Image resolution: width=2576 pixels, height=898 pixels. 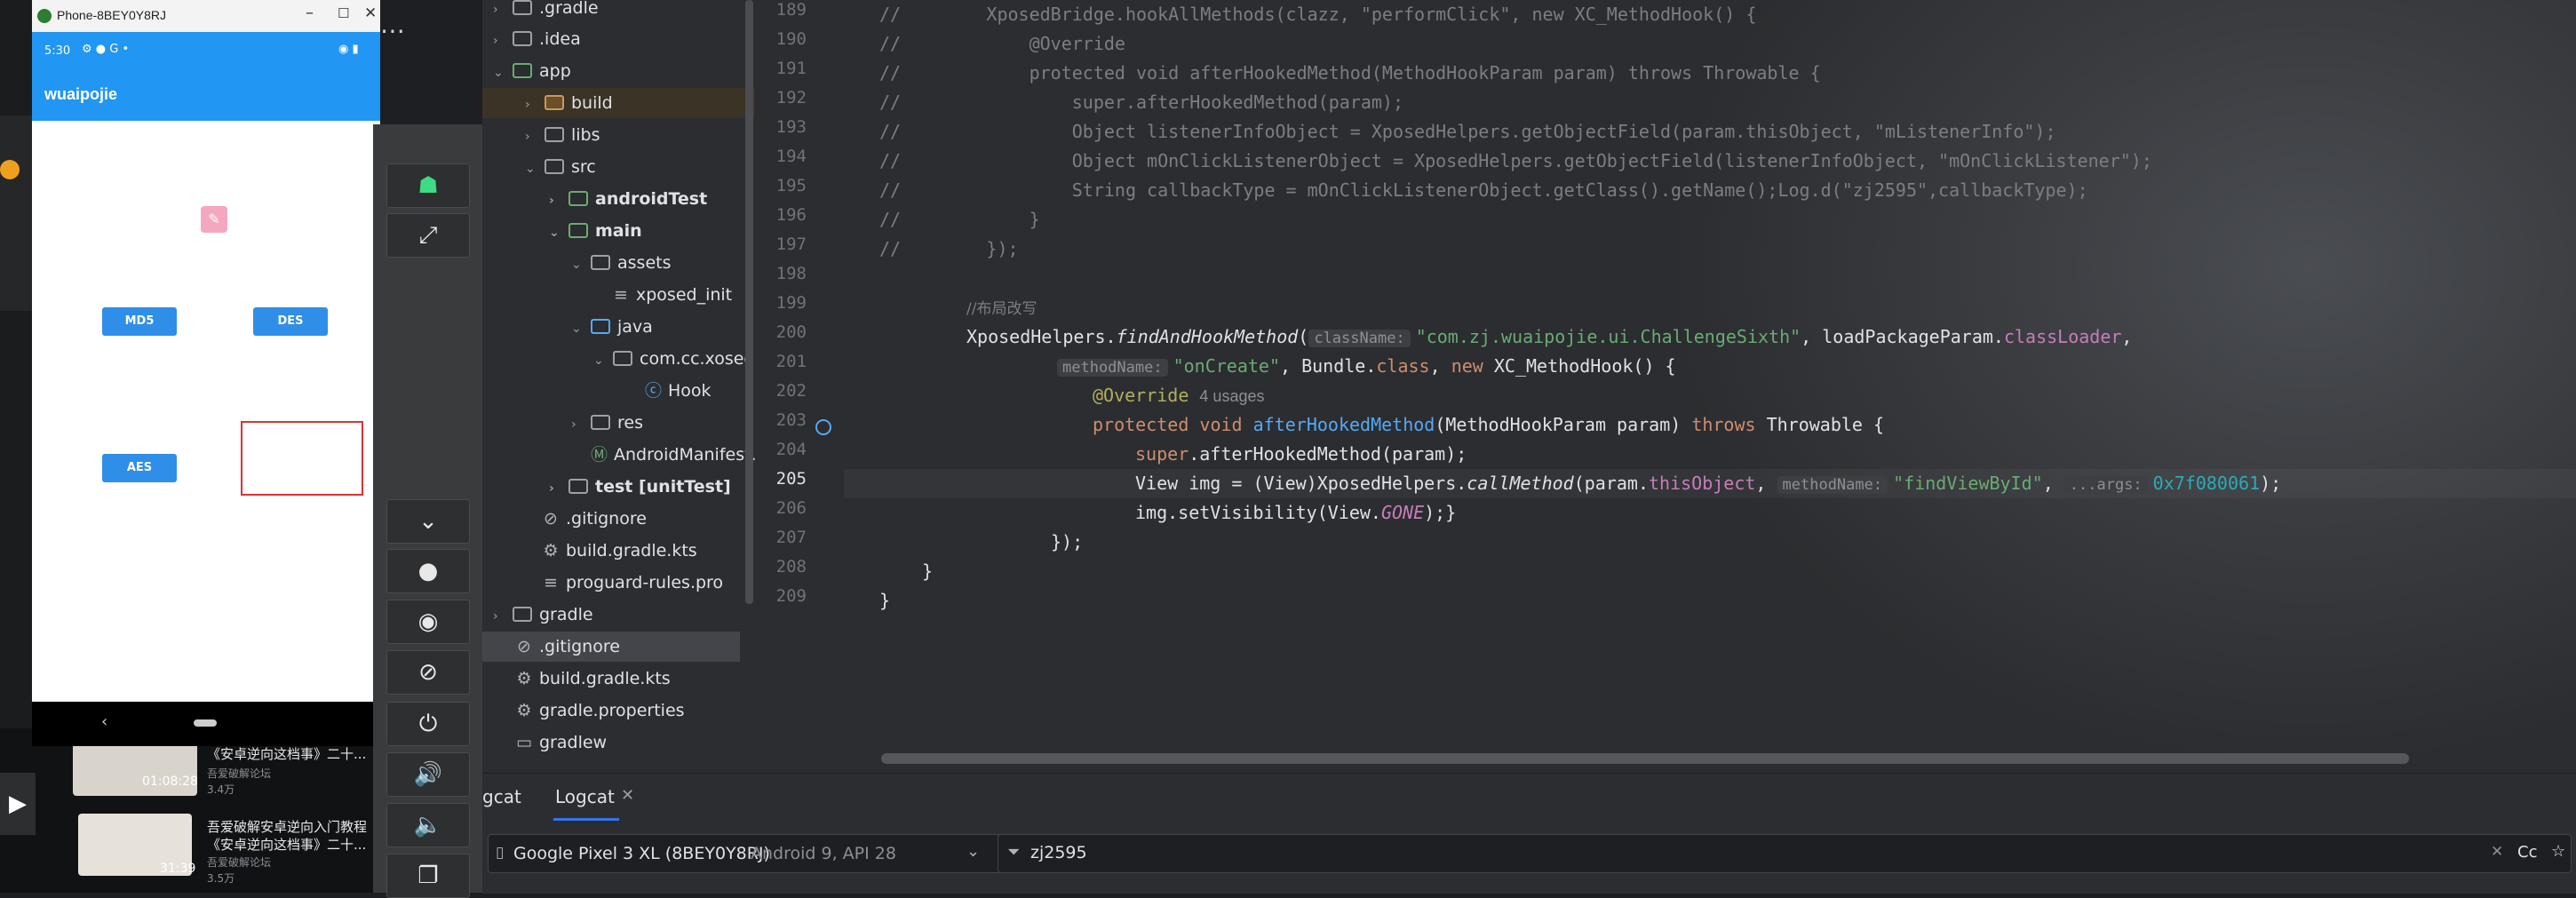 I want to click on tree-item: ⌄ src, so click(x=560, y=167).